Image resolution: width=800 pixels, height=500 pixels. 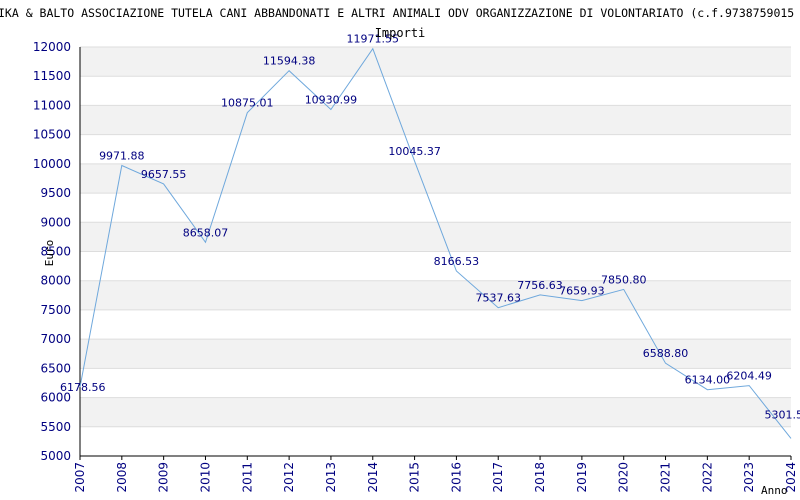 I want to click on data-label: 8166.53, so click(x=457, y=261).